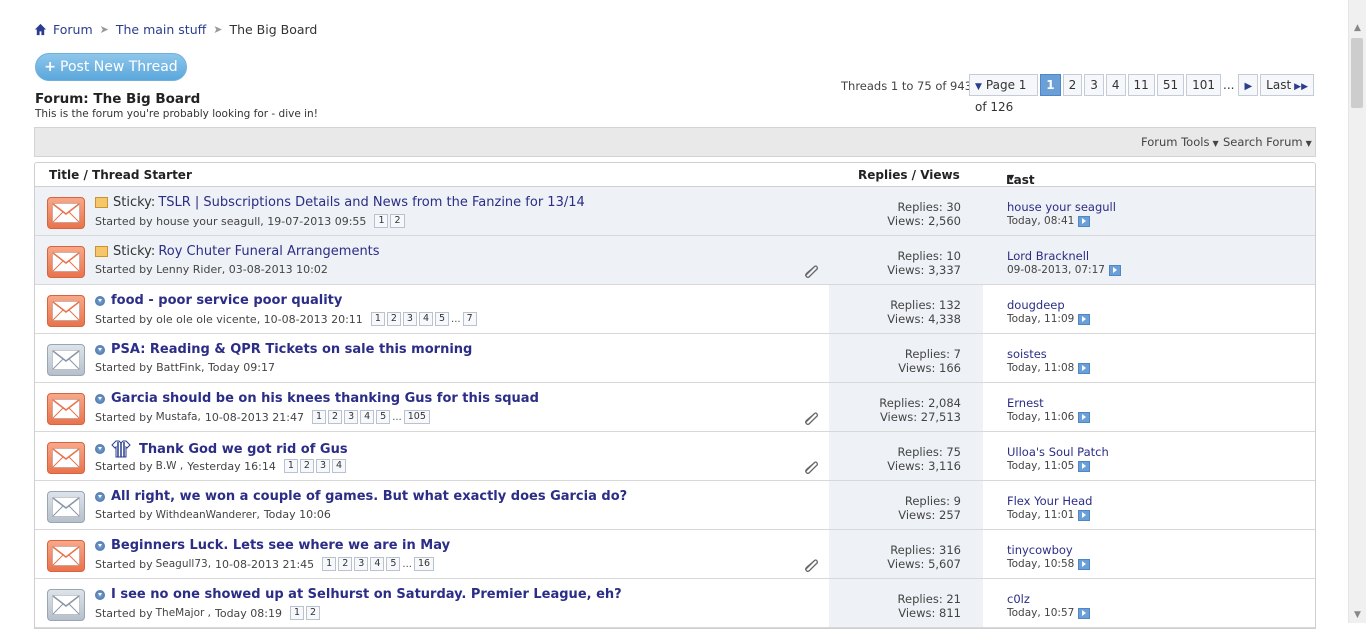 The width and height of the screenshot is (1366, 629). Describe the element at coordinates (1141, 85) in the screenshot. I see `page-link-11: 11` at that location.